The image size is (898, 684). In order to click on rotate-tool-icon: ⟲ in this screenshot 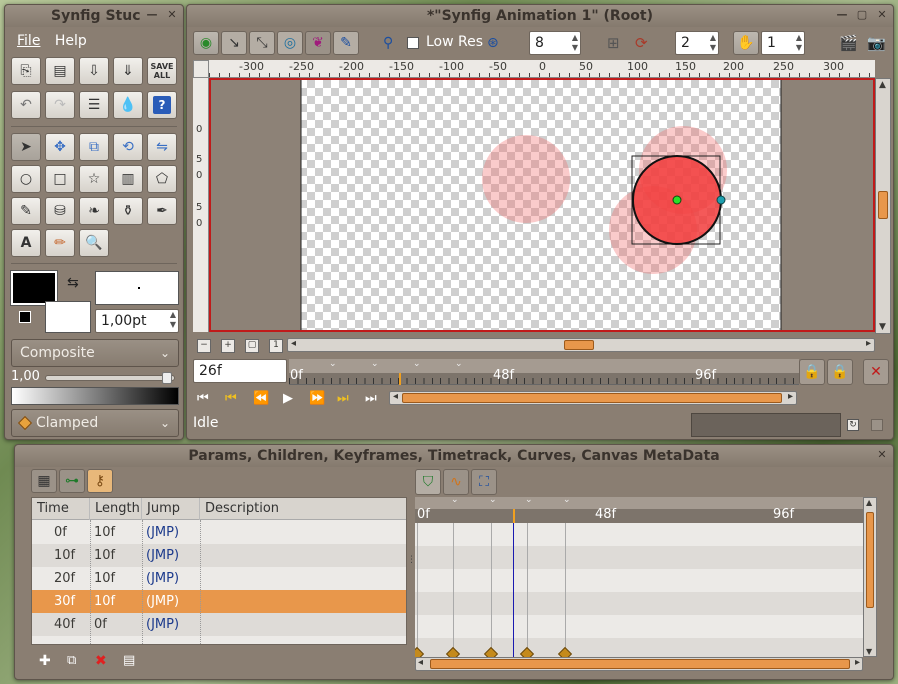, I will do `click(128, 147)`.